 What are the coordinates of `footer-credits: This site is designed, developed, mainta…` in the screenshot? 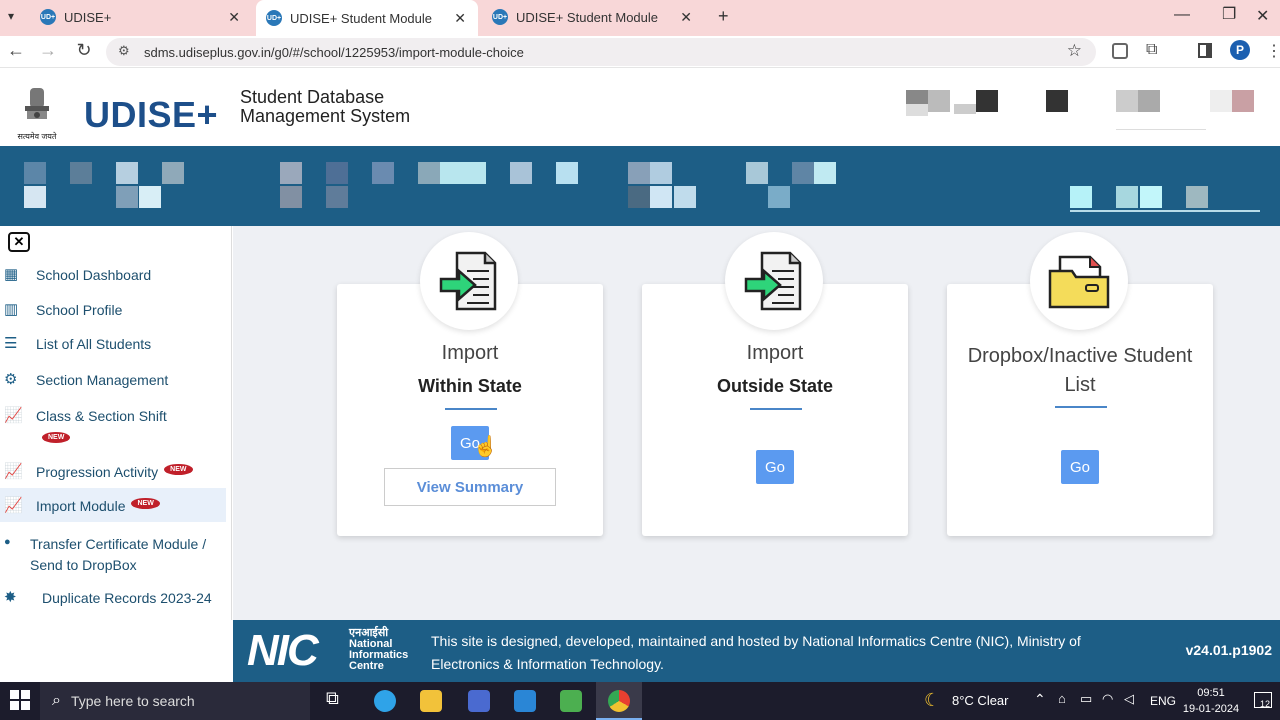 It's located at (756, 653).